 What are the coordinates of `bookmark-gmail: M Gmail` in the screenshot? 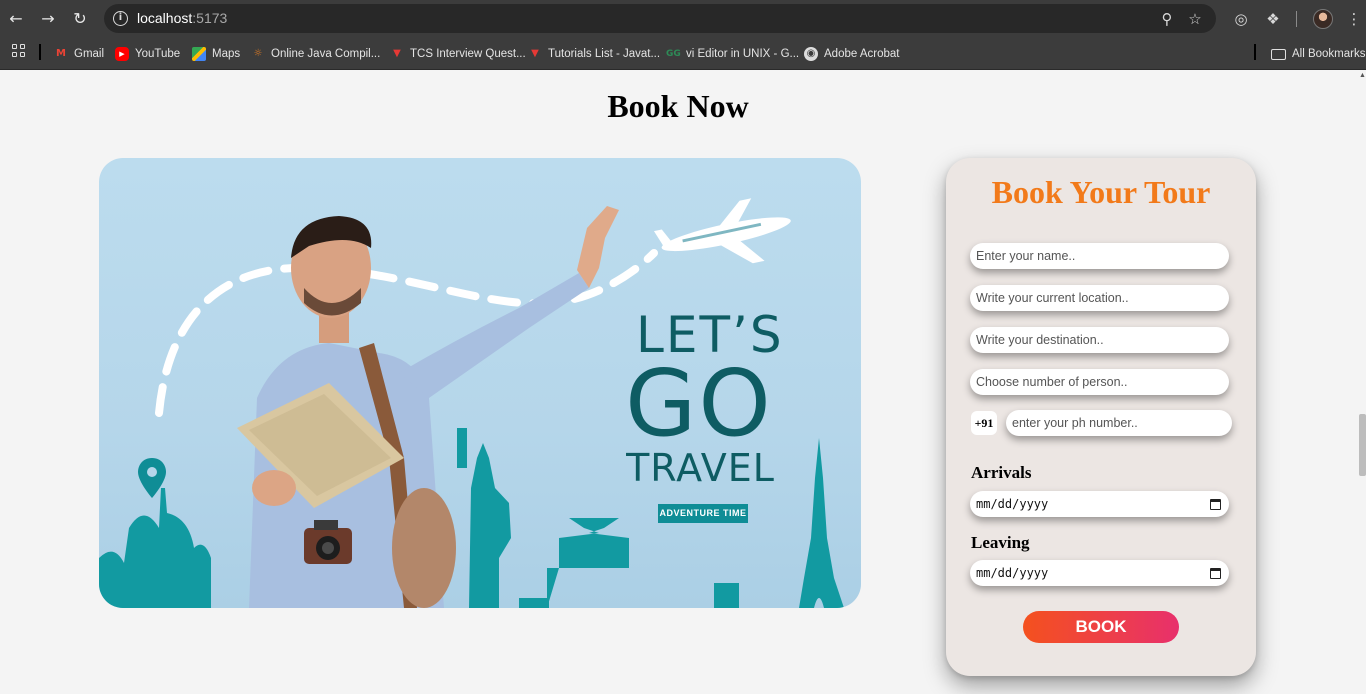 It's located at (79, 54).